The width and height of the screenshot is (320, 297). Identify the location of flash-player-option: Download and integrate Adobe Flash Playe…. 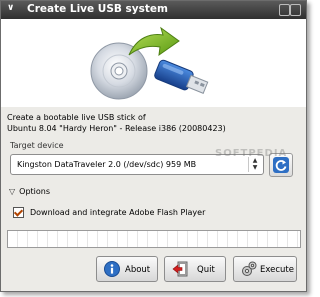
(109, 212).